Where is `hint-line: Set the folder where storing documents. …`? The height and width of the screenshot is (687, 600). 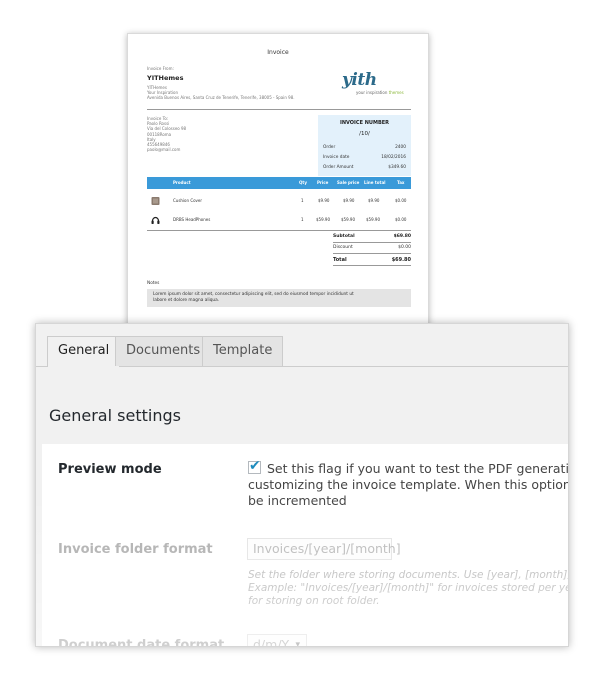 hint-line: Set the folder where storing documents. … is located at coordinates (408, 575).